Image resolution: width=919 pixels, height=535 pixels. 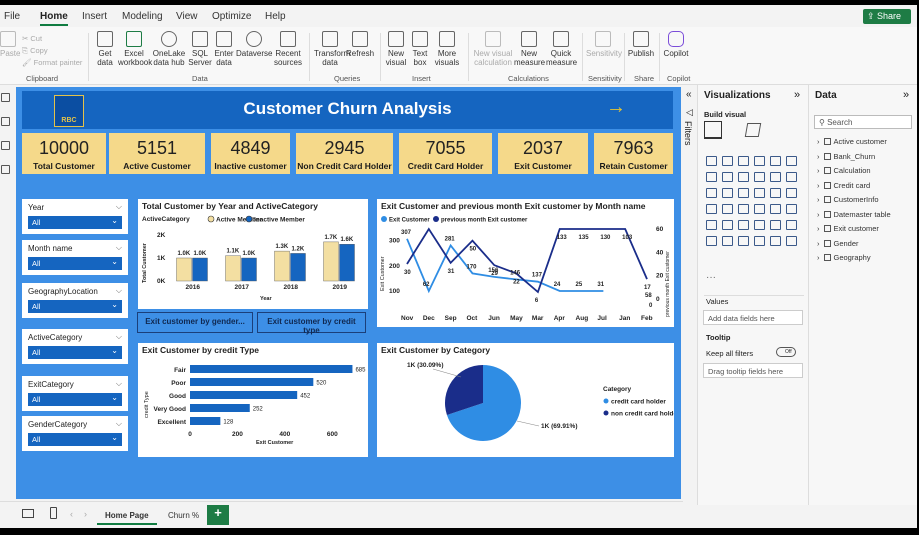 What do you see at coordinates (711, 193) in the screenshot?
I see `funnel-visual-icon` at bounding box center [711, 193].